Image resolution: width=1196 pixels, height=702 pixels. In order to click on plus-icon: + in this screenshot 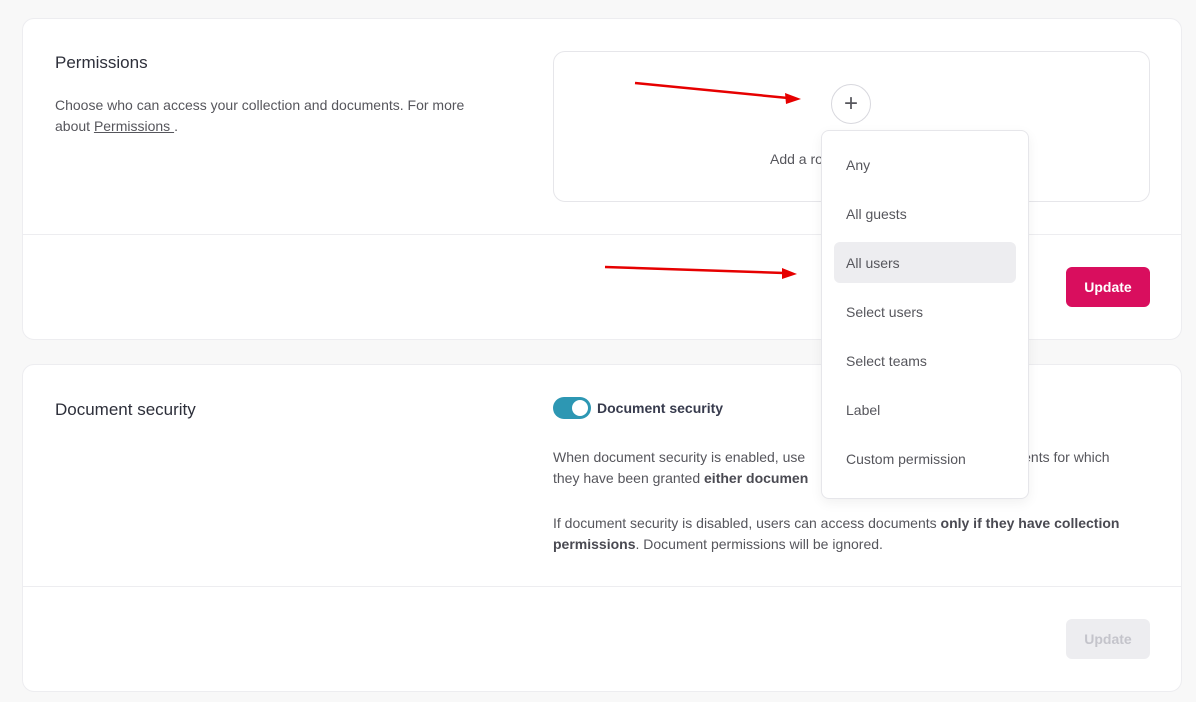, I will do `click(850, 103)`.